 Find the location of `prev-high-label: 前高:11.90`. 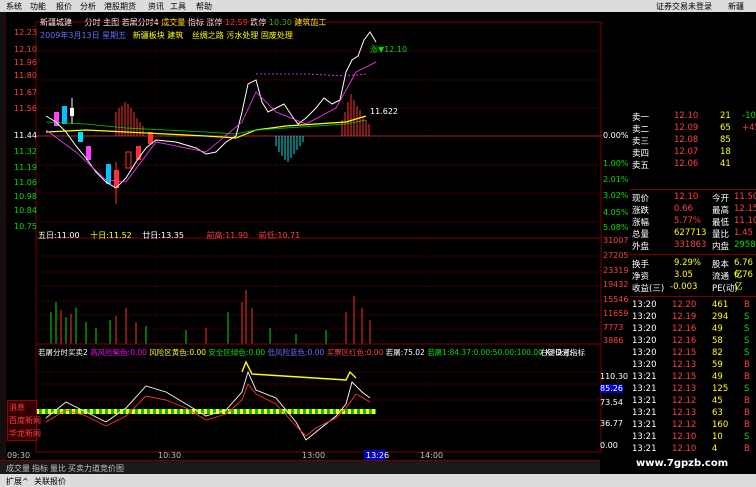

prev-high-label: 前高:11.90 is located at coordinates (227, 235).